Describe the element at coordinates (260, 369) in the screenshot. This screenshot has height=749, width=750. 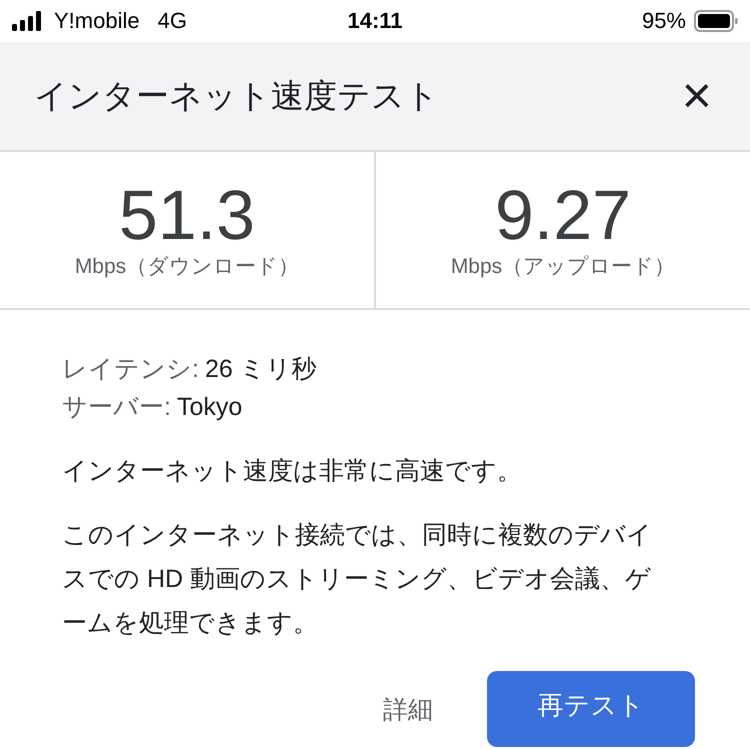
I see `detail-value: 26 ミリ秒` at that location.